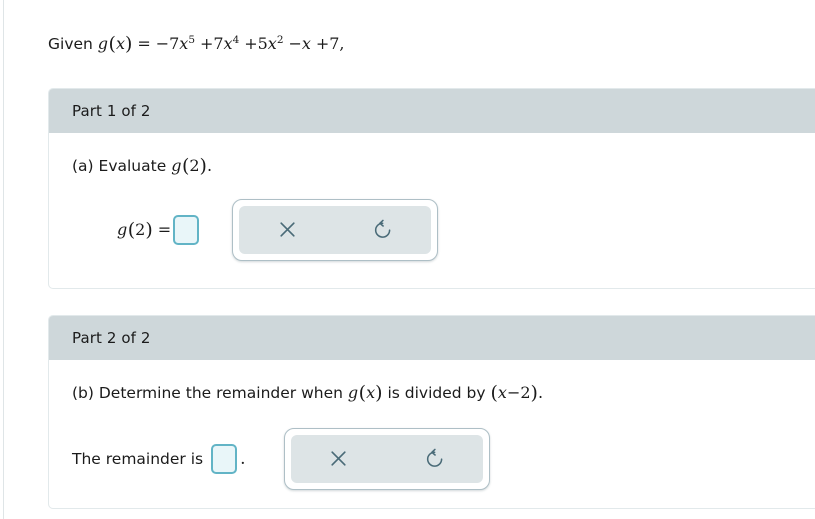 This screenshot has height=519, width=815. I want to click on part-1-lhs-argument: 2, so click(140, 229).